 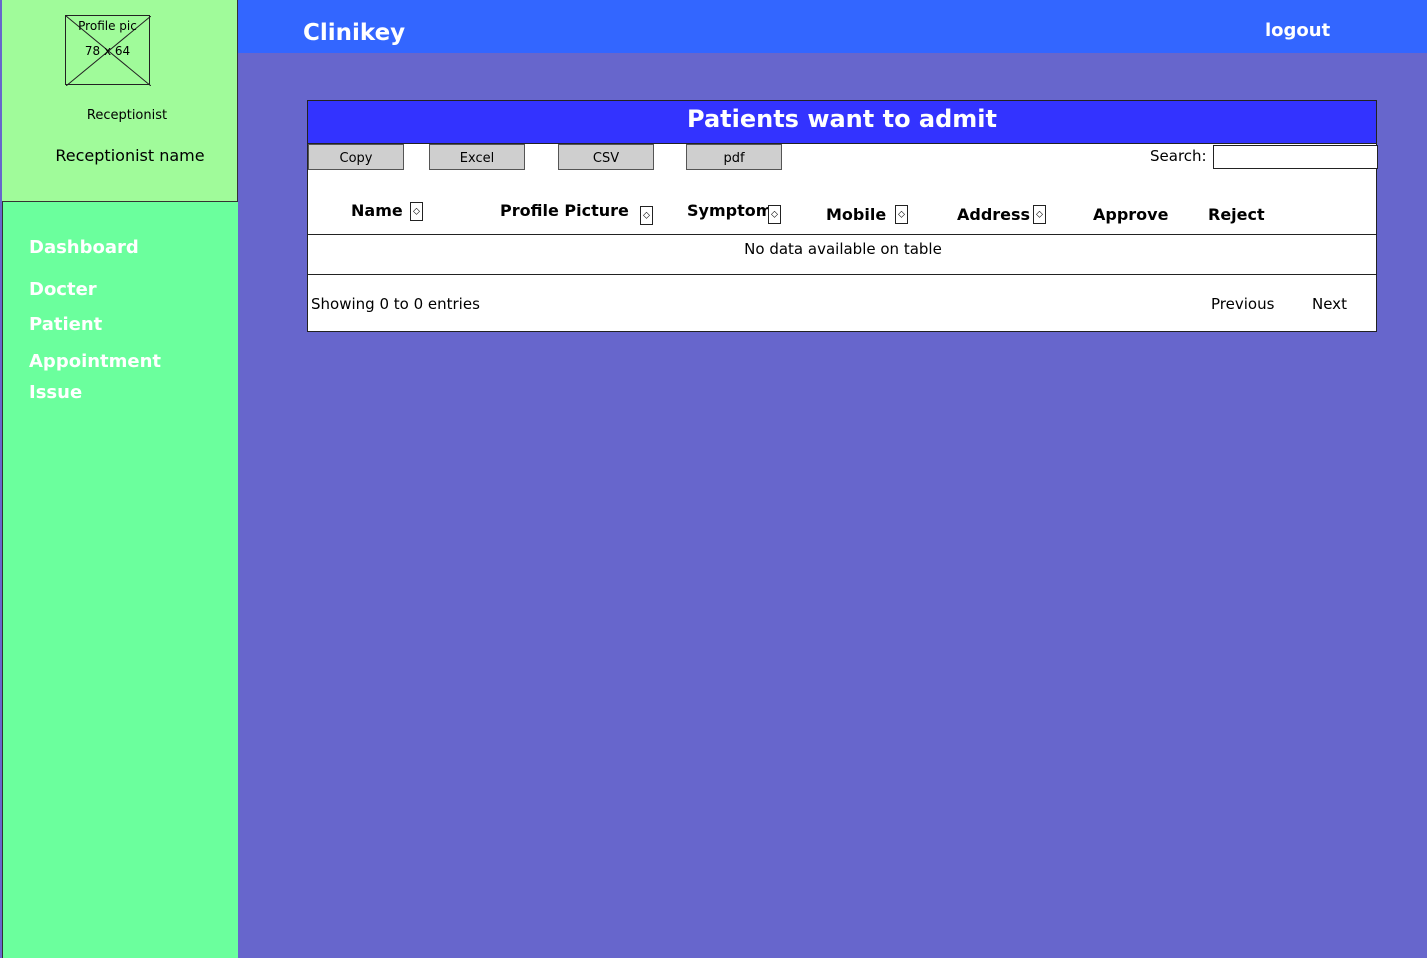 What do you see at coordinates (1295, 157) in the screenshot?
I see `search-input` at bounding box center [1295, 157].